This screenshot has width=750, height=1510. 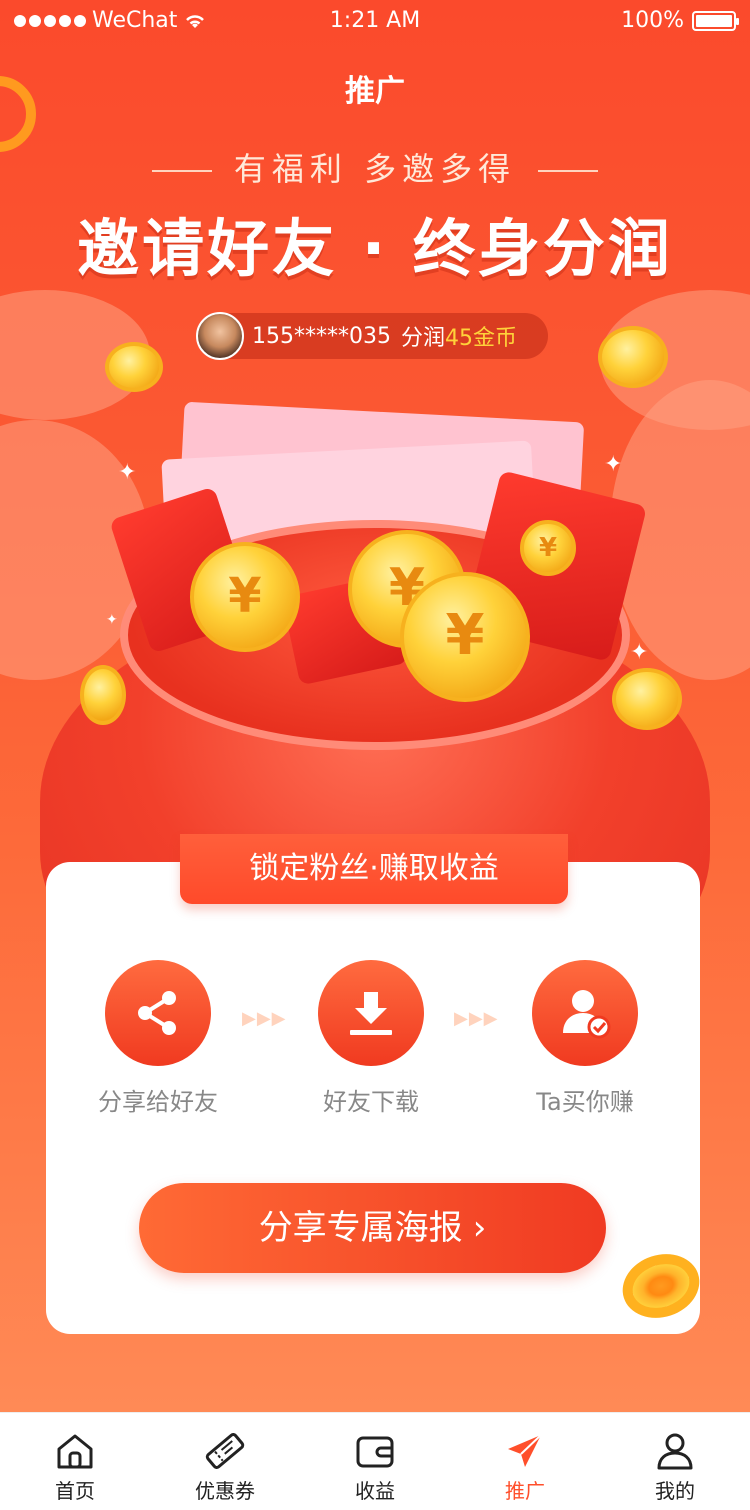 What do you see at coordinates (158, 1038) in the screenshot?
I see `step-share: 分享给好友` at bounding box center [158, 1038].